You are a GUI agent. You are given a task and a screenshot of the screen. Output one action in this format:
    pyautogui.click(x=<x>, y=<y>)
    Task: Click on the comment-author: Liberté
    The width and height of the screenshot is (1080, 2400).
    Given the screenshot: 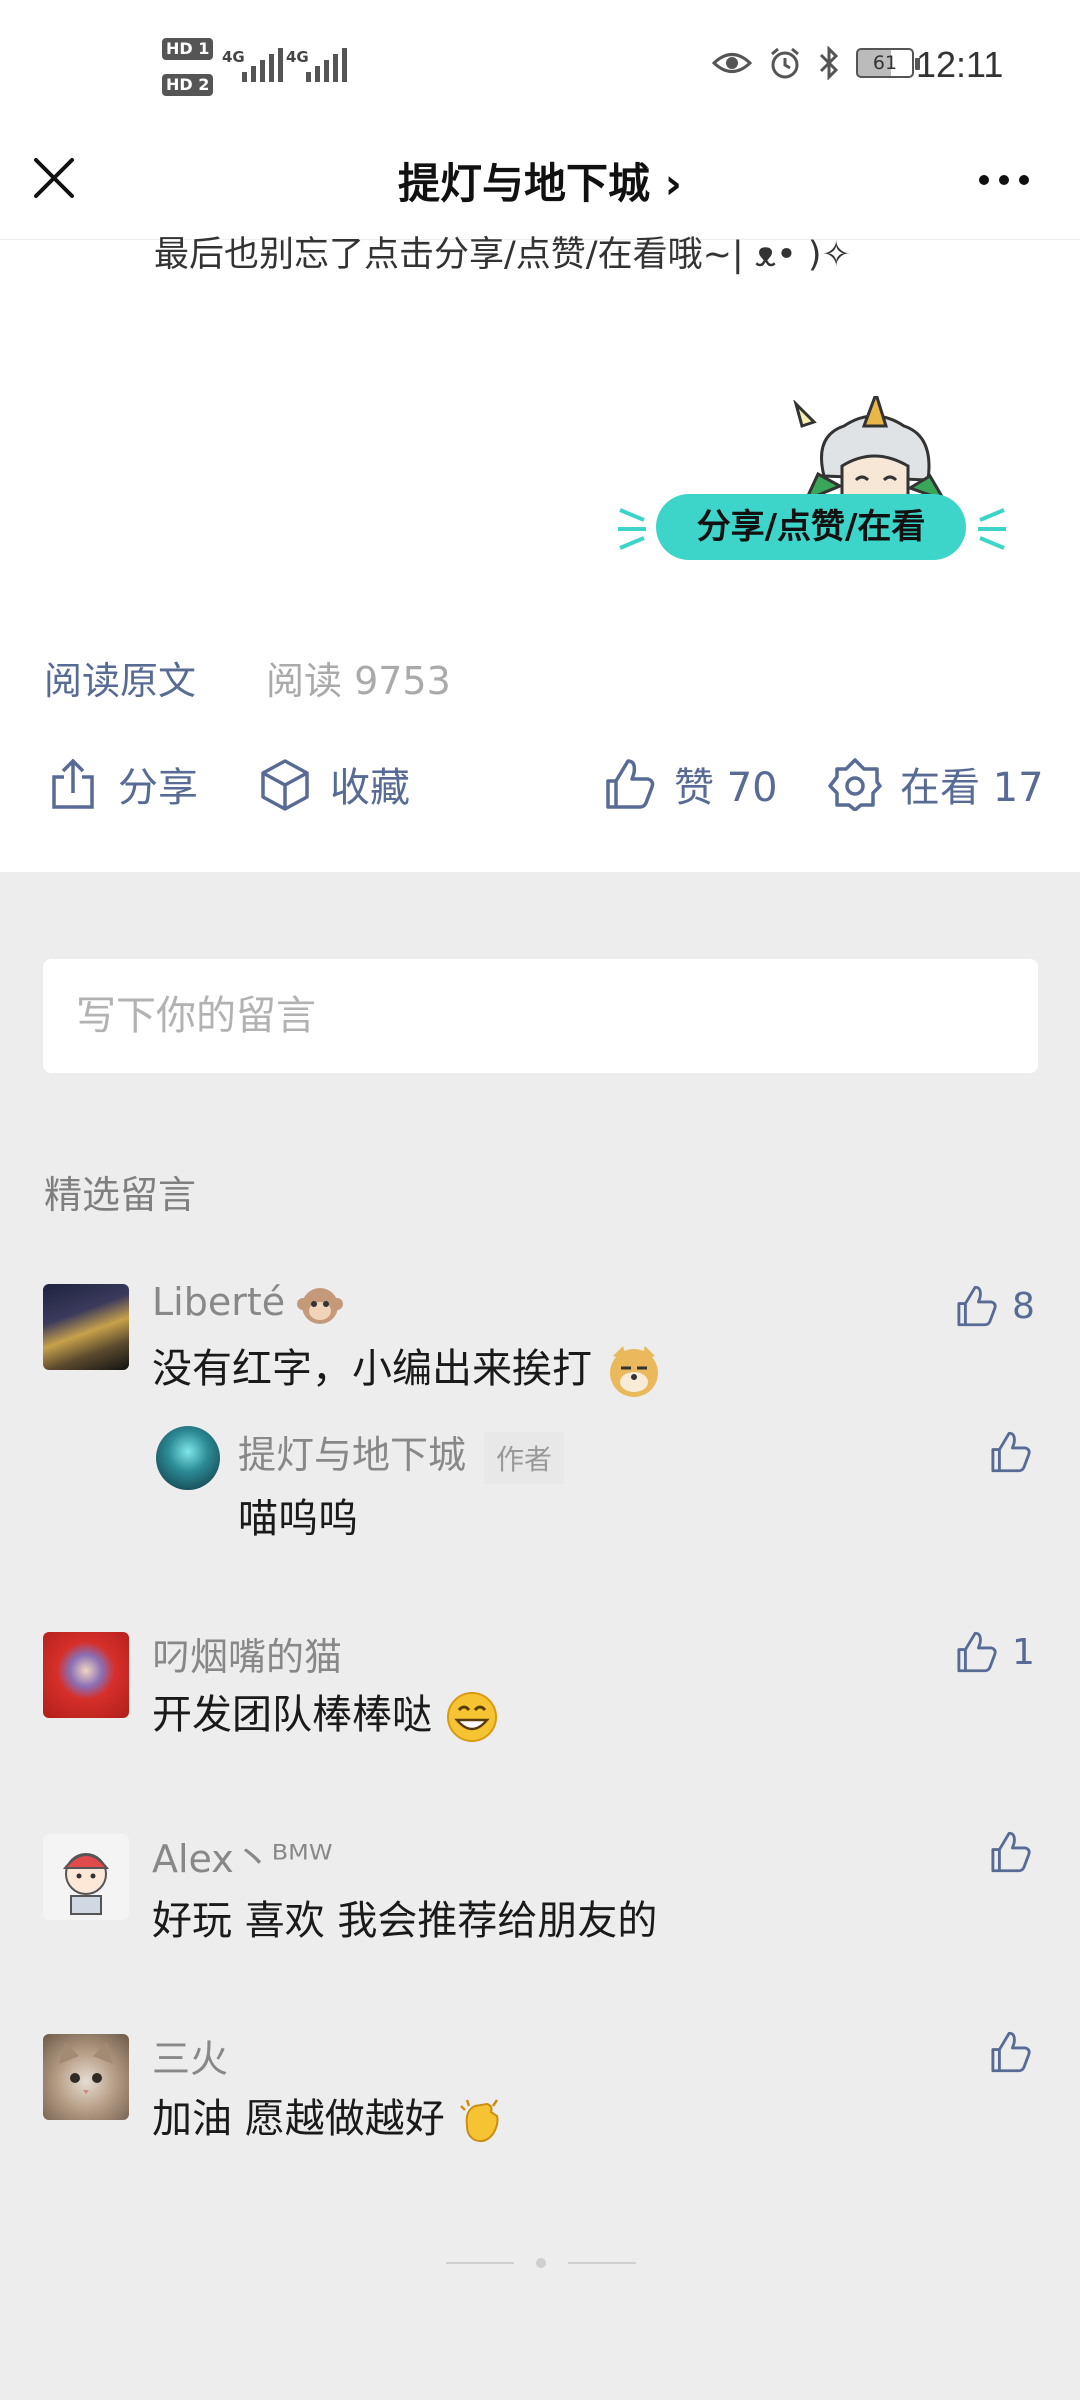 What is the action you would take?
    pyautogui.click(x=248, y=1304)
    